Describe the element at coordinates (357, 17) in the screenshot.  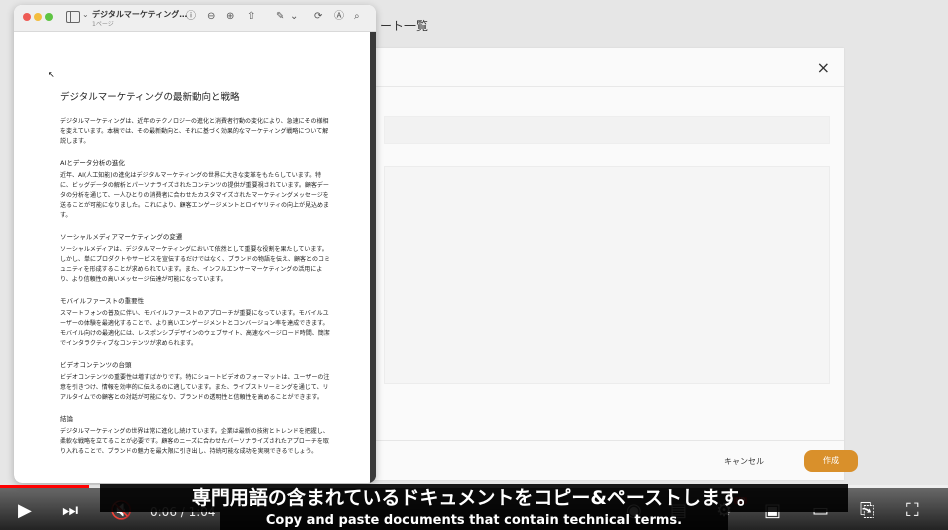
I see `search-icon: ⌕` at that location.